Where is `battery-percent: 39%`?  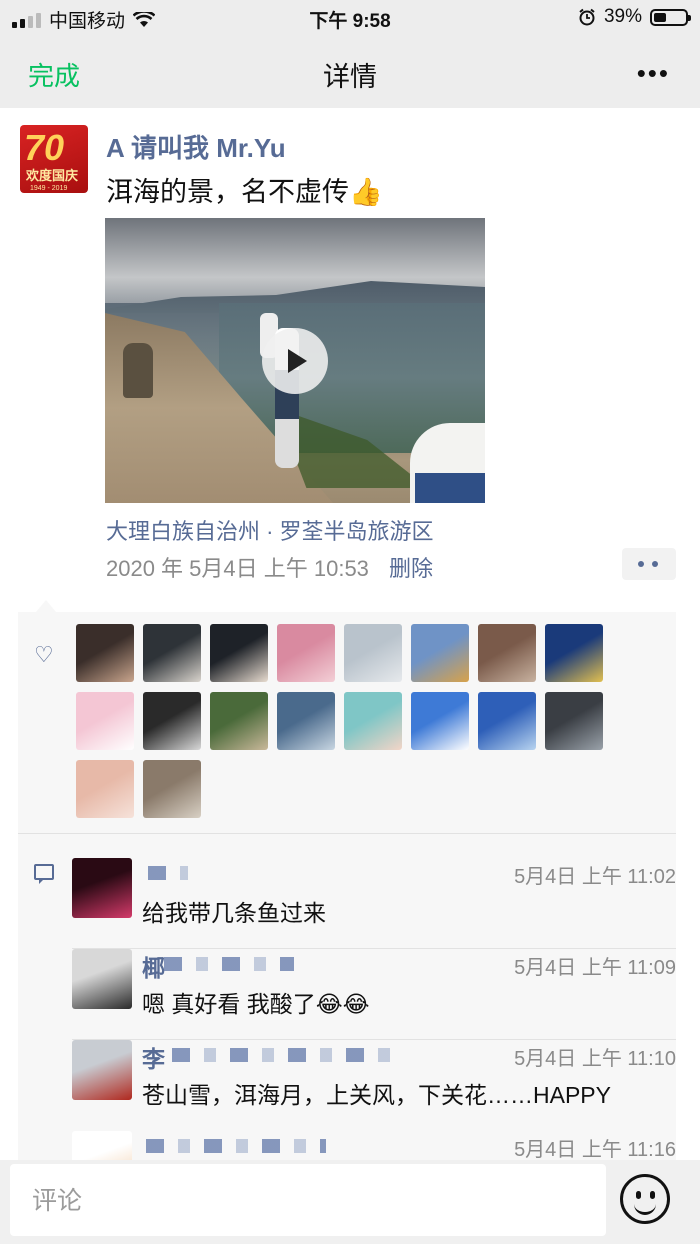
battery-percent: 39% is located at coordinates (622, 16).